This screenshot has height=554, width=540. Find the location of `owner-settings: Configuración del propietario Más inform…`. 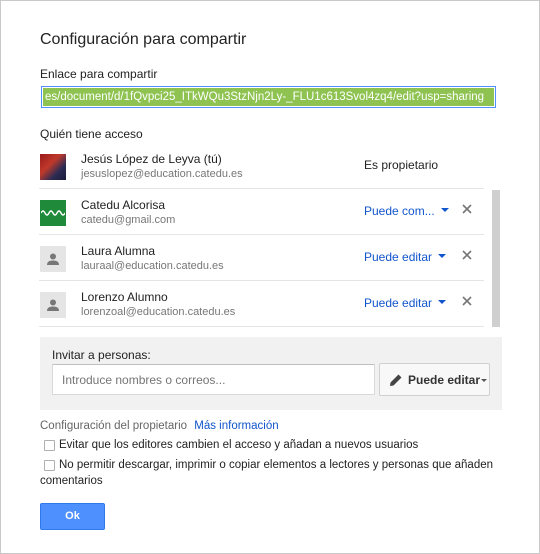

owner-settings: Configuración del propietario Más inform… is located at coordinates (159, 426).